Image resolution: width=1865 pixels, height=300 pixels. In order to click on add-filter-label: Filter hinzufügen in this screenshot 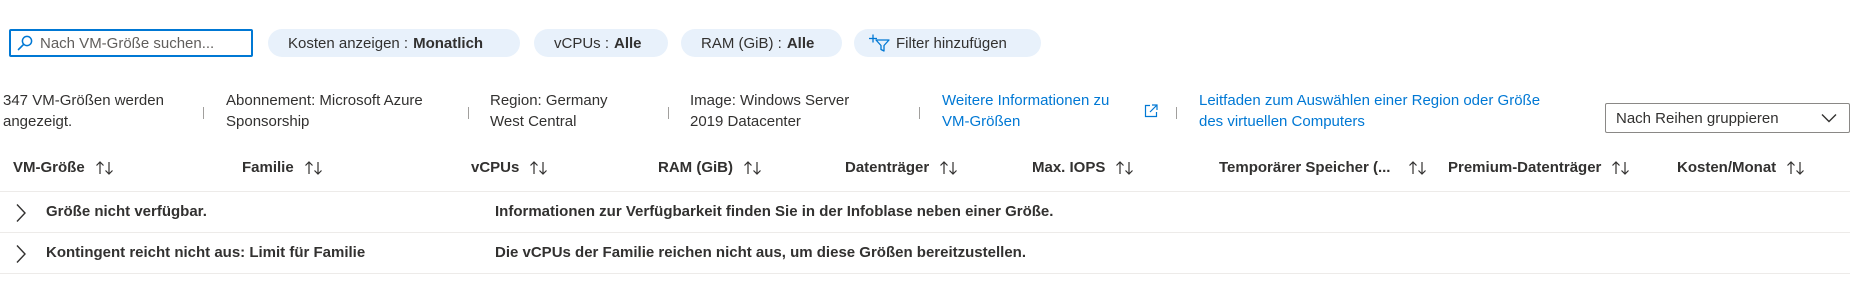, I will do `click(951, 43)`.